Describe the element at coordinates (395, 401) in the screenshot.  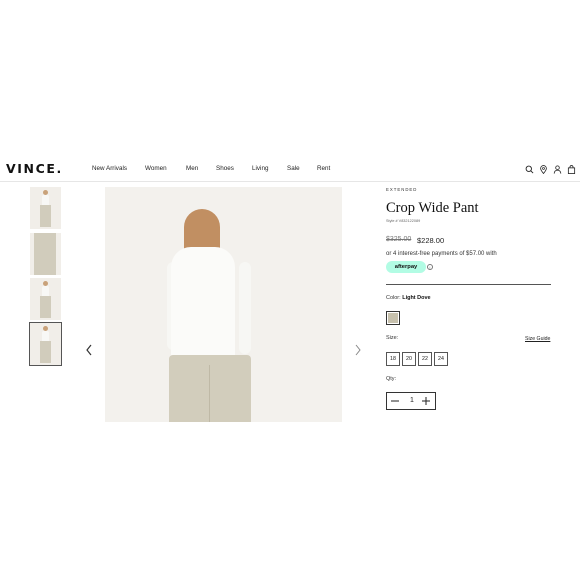
I see `minus-icon` at that location.